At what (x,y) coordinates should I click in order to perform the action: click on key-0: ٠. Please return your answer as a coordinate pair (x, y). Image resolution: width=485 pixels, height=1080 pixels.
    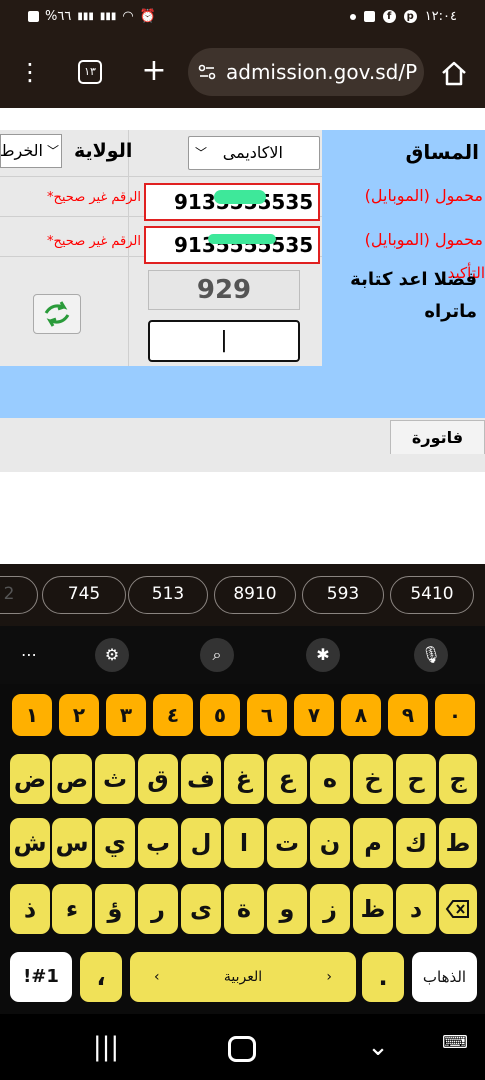
    Looking at the image, I should click on (455, 715).